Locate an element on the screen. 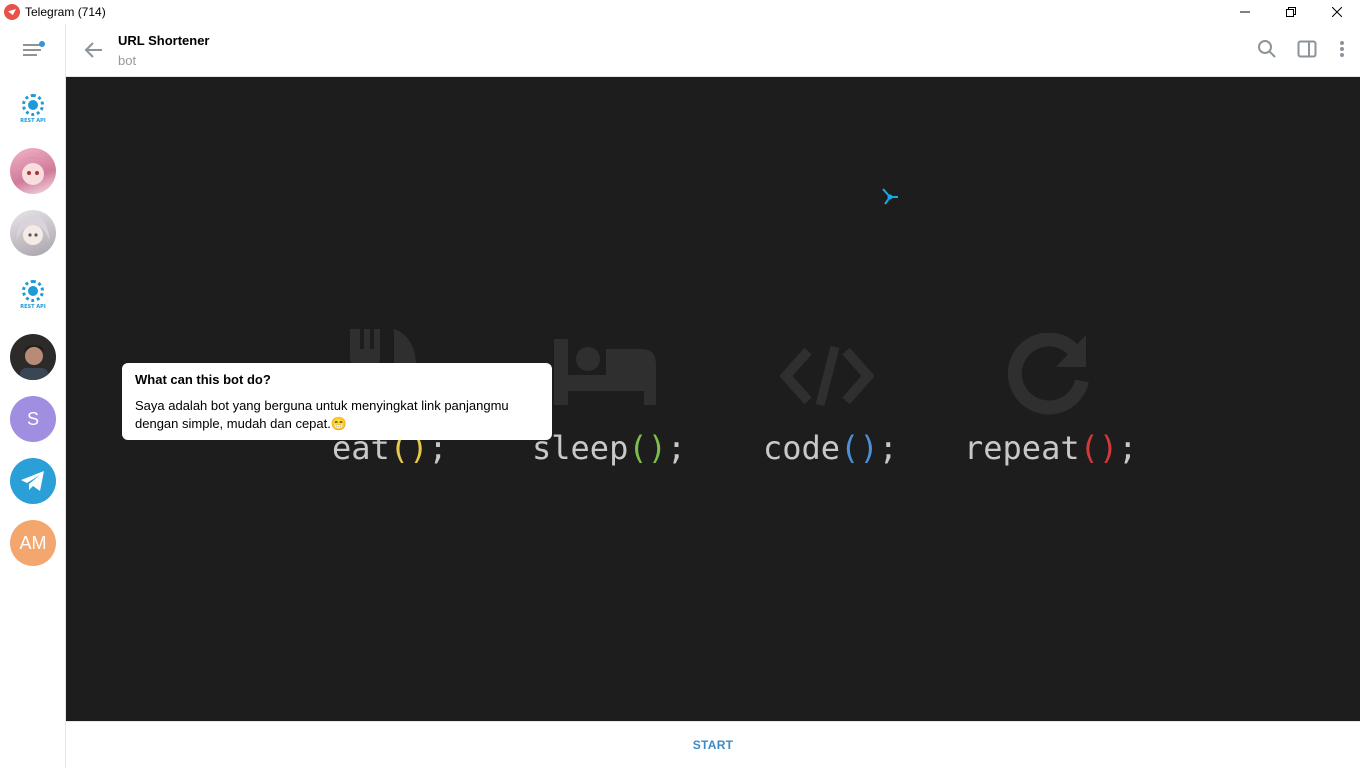 This screenshot has width=1360, height=768. repeat-icon is located at coordinates (1048, 374).